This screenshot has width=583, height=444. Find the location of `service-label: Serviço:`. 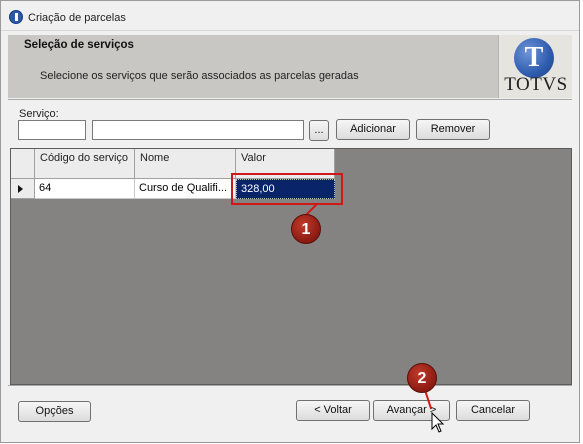

service-label: Serviço: is located at coordinates (39, 114).